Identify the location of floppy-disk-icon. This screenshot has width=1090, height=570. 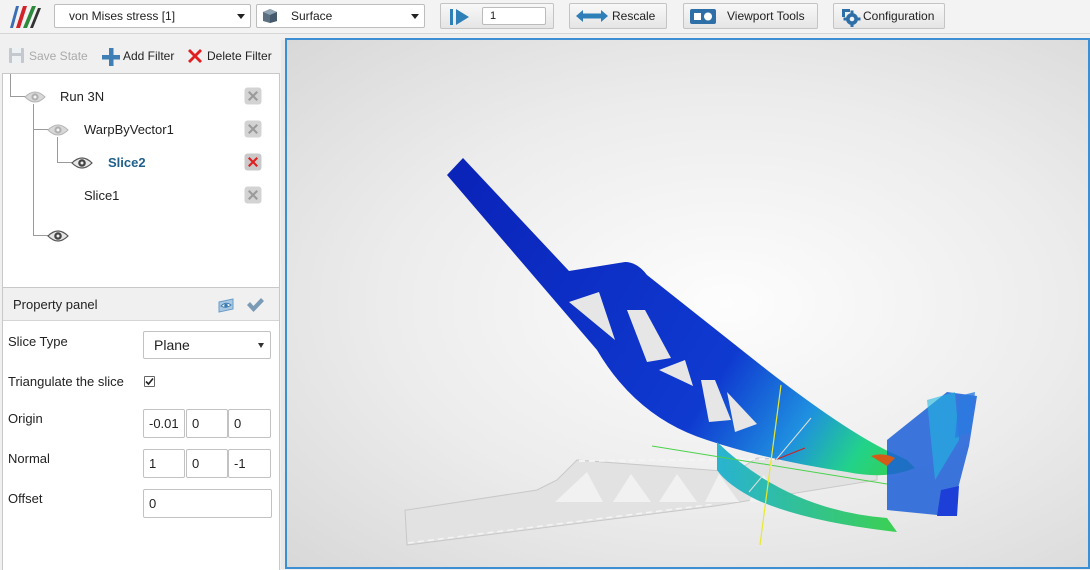
(16, 55).